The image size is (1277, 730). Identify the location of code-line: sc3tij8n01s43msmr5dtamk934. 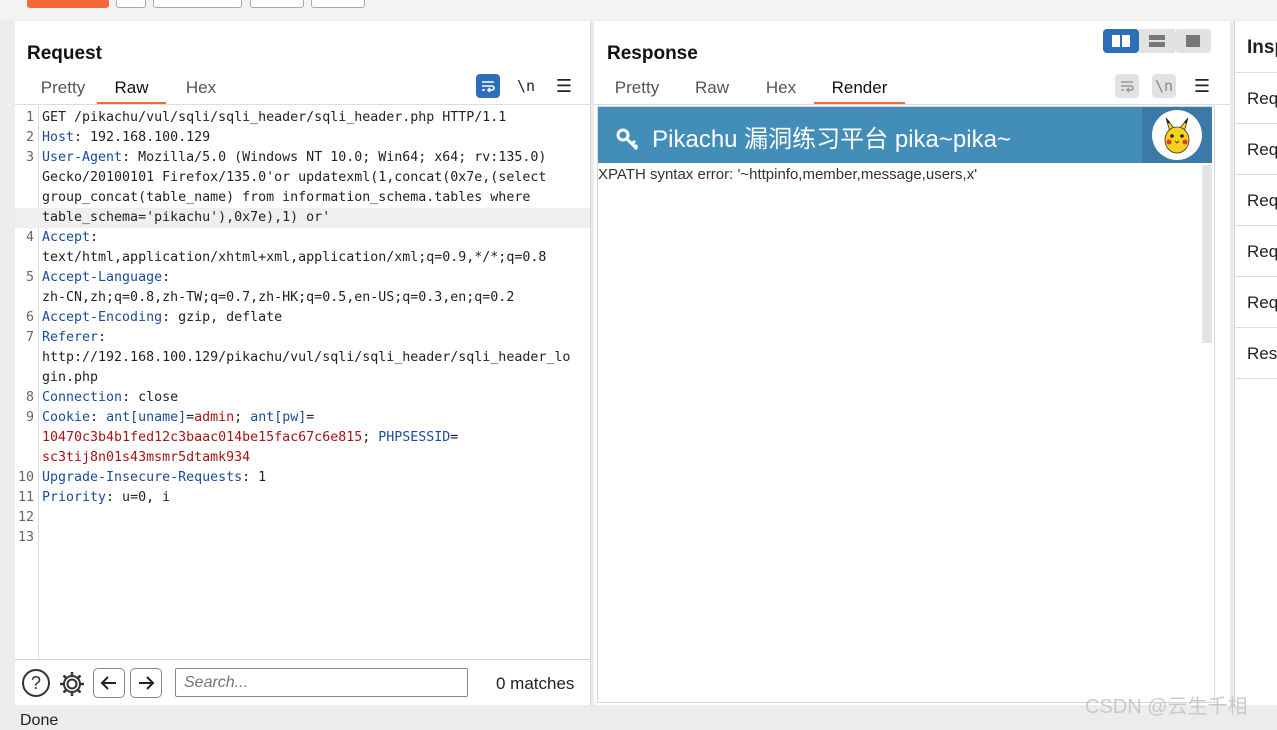
(302, 458).